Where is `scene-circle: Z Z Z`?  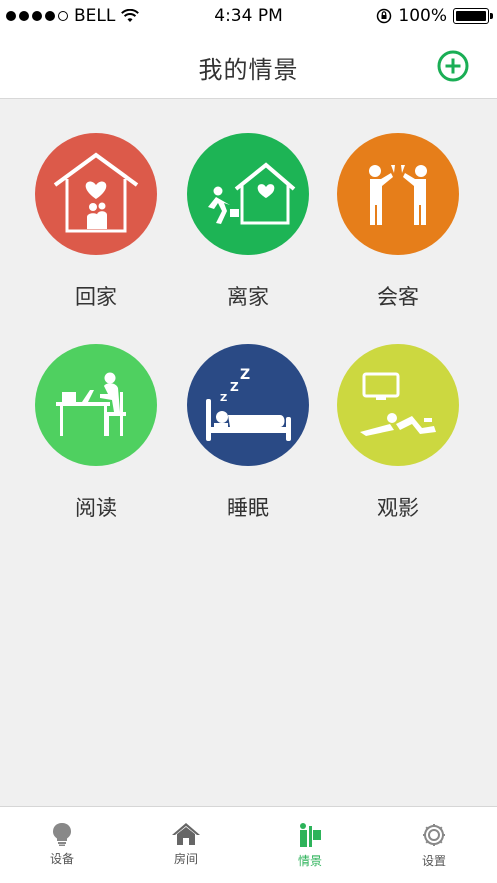 scene-circle: Z Z Z is located at coordinates (248, 405).